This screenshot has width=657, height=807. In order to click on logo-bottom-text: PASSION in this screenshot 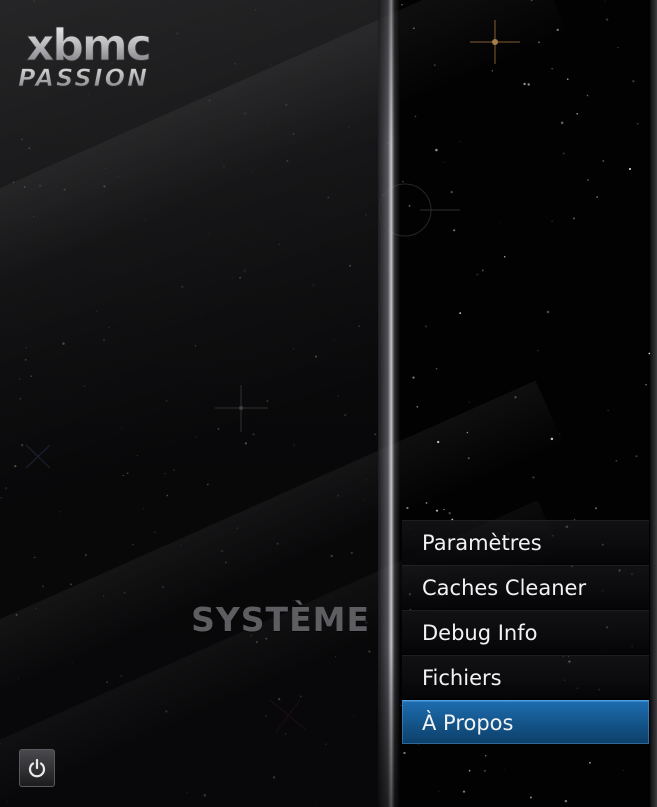, I will do `click(83, 78)`.